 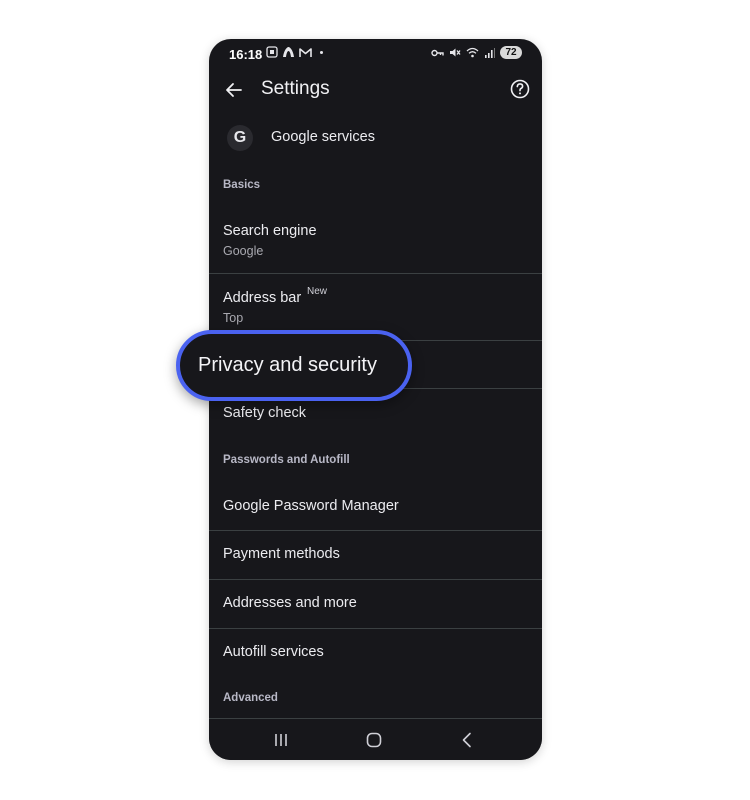 I want to click on home-icon, so click(x=374, y=740).